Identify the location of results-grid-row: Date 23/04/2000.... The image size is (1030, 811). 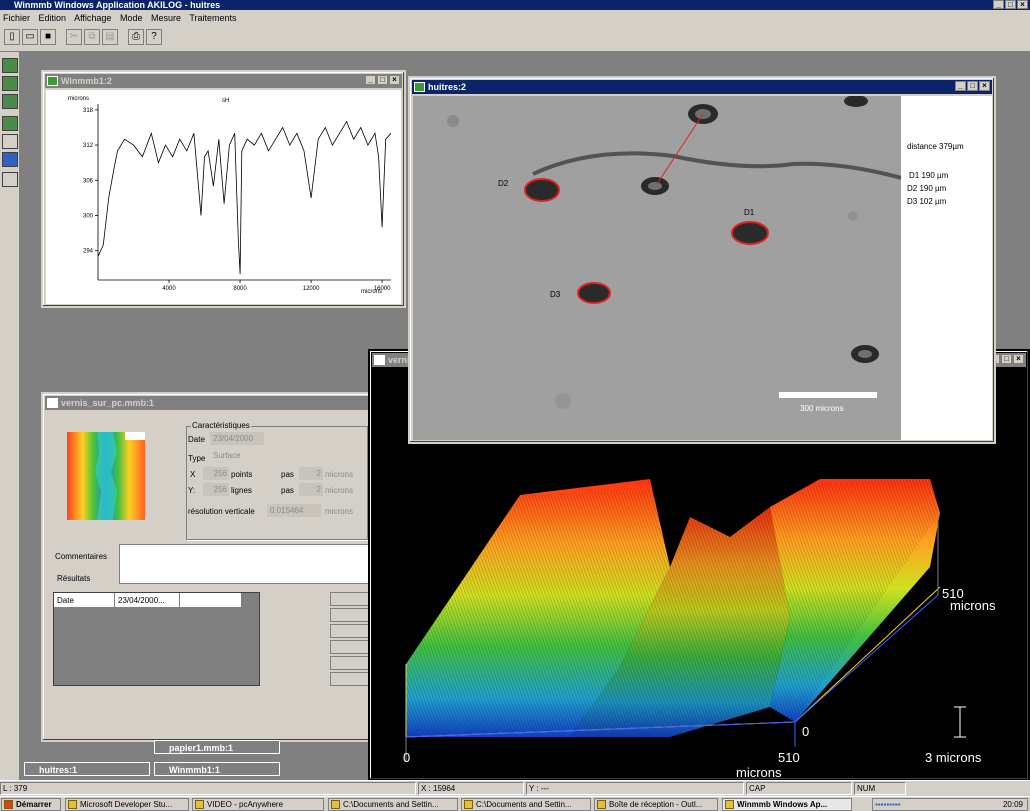
(147, 600).